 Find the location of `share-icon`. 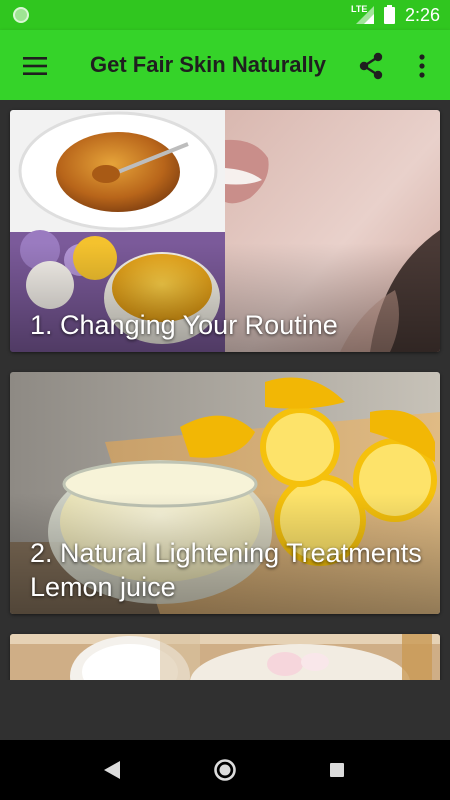

share-icon is located at coordinates (371, 66).